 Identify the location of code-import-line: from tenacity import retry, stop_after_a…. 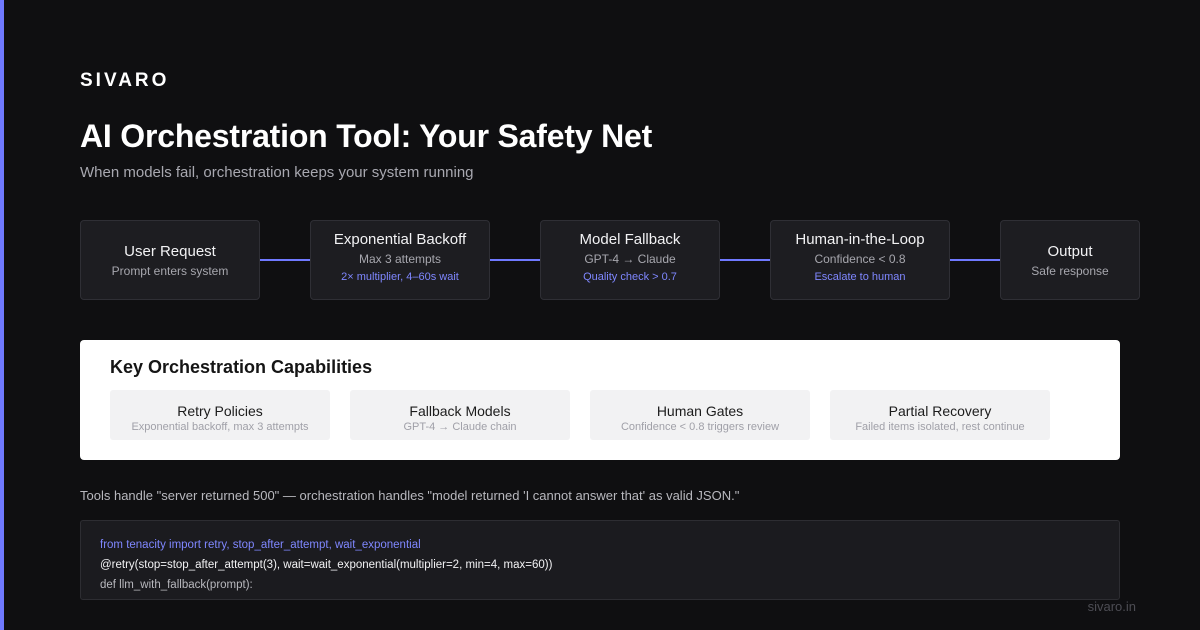
(260, 545).